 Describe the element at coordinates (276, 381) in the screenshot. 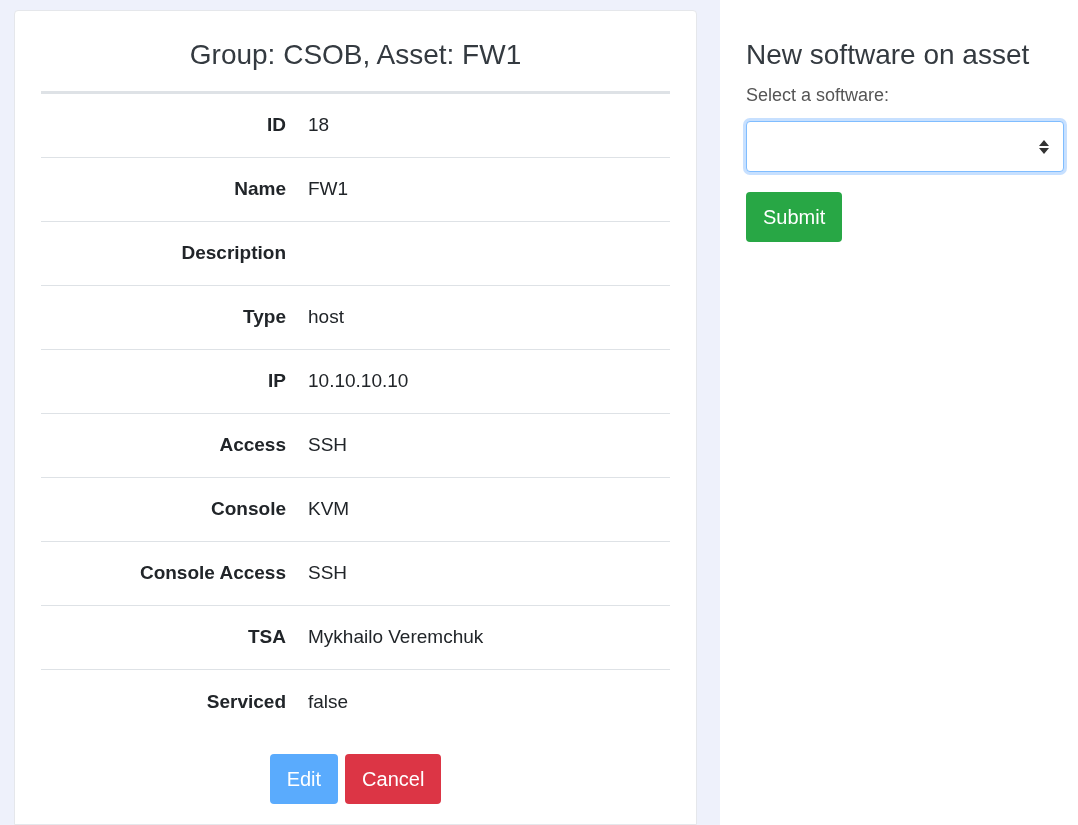

I see `field-label: IP` at that location.